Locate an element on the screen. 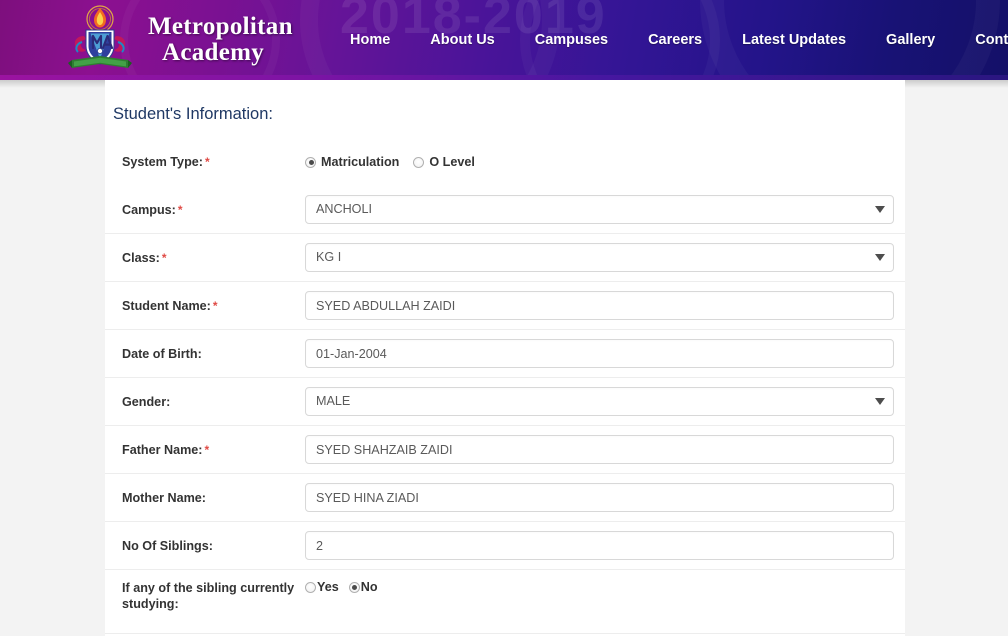 The width and height of the screenshot is (1008, 636). nav-item-careers: Careers is located at coordinates (675, 40).